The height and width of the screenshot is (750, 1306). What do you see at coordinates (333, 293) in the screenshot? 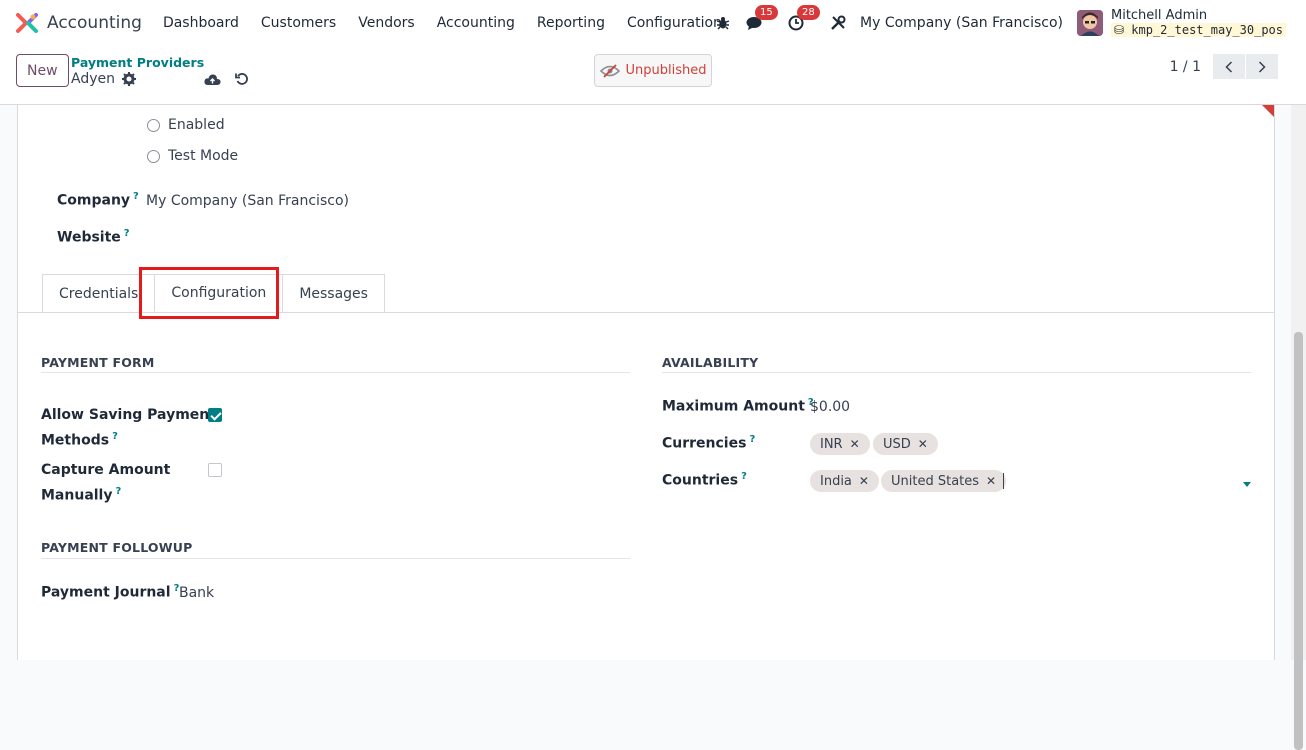
I see `tab-messages: Messages` at bounding box center [333, 293].